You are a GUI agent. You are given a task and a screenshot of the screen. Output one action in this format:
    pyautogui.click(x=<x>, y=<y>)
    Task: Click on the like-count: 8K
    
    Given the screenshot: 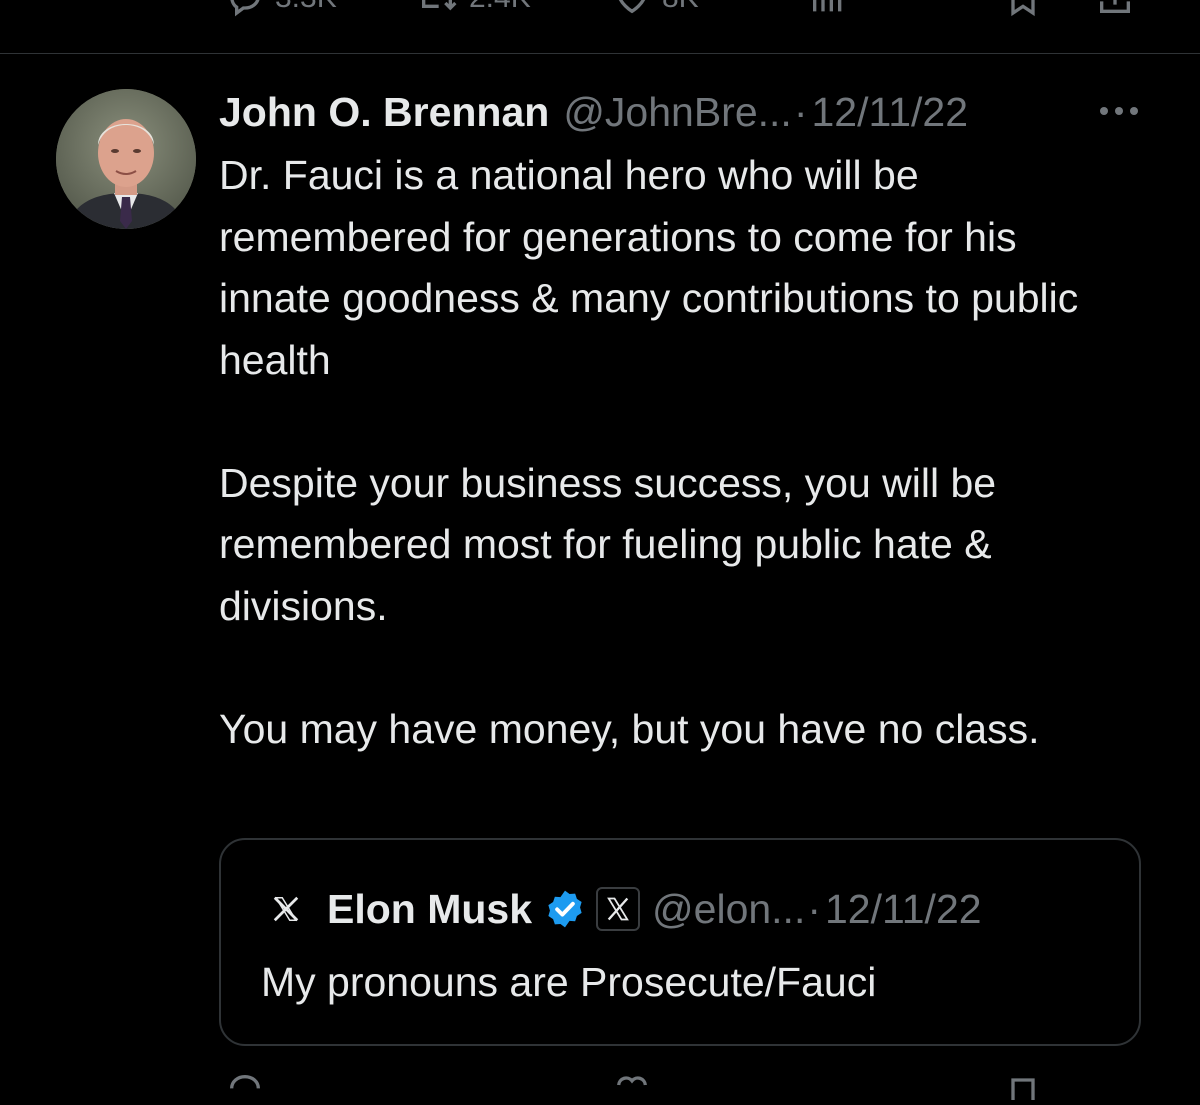 What is the action you would take?
    pyautogui.click(x=680, y=7)
    